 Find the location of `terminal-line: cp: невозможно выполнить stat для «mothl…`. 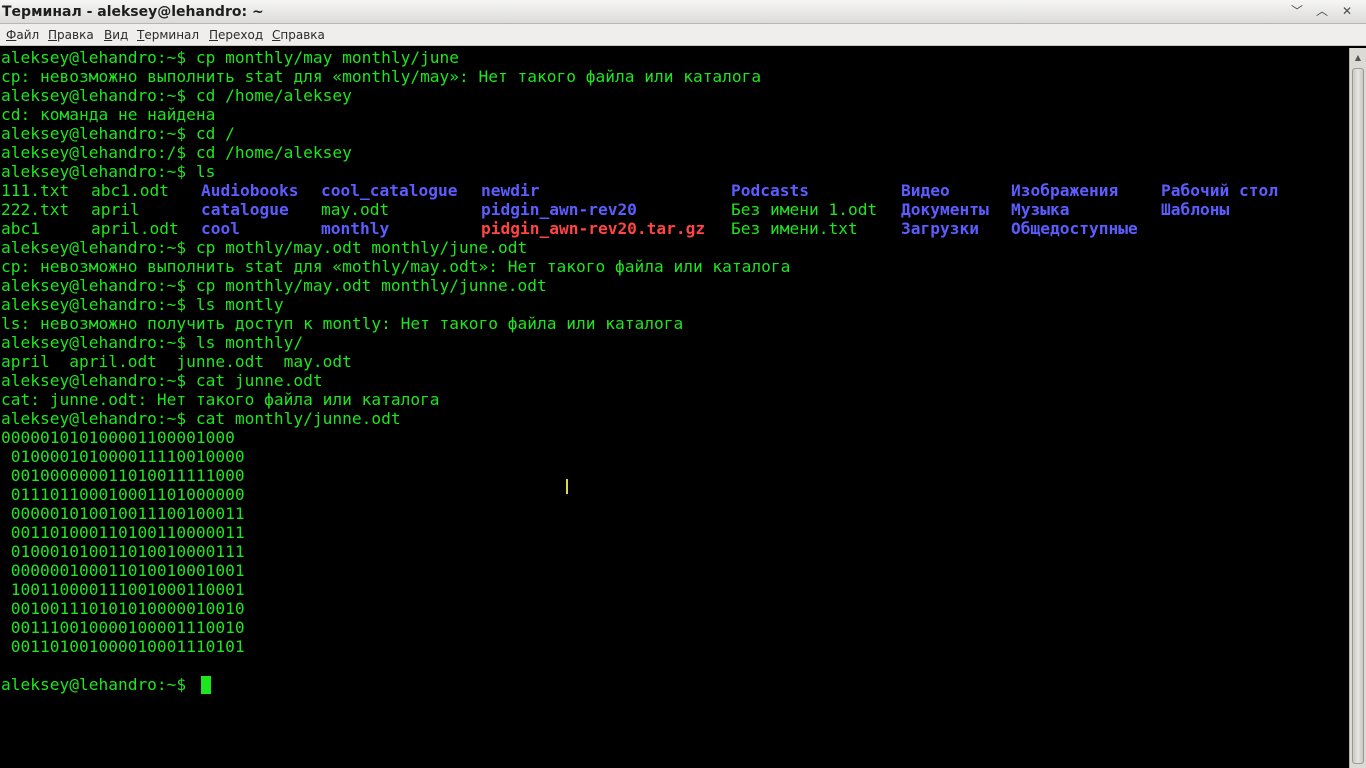

terminal-line: cp: невозможно выполнить stat для «mothl… is located at coordinates (396, 266).